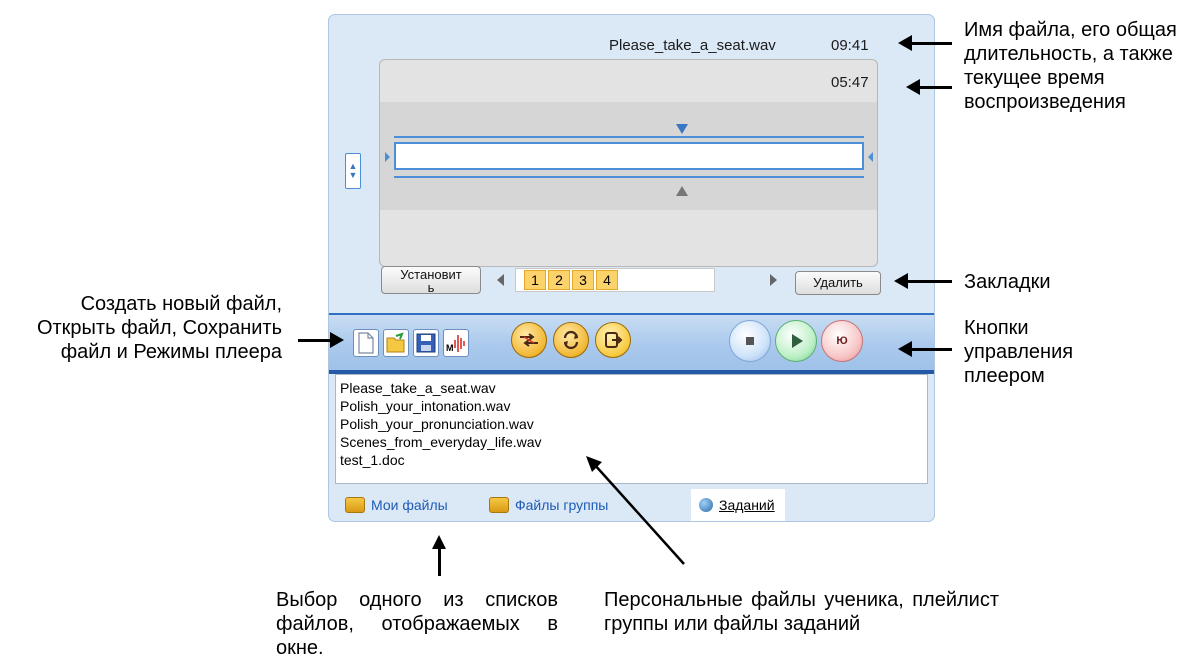 The height and width of the screenshot is (670, 1185). Describe the element at coordinates (613, 340) in the screenshot. I see `exit-icon` at that location.